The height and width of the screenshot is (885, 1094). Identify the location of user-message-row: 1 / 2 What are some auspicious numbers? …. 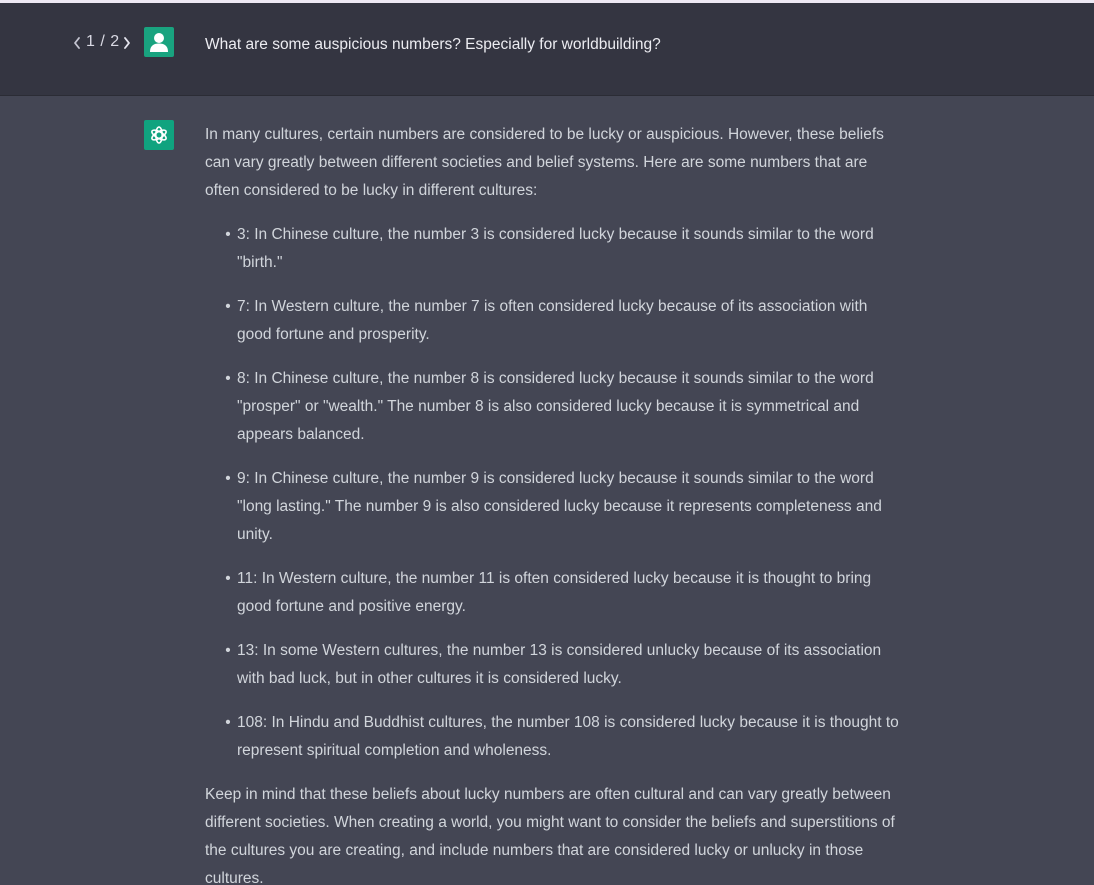
(547, 49).